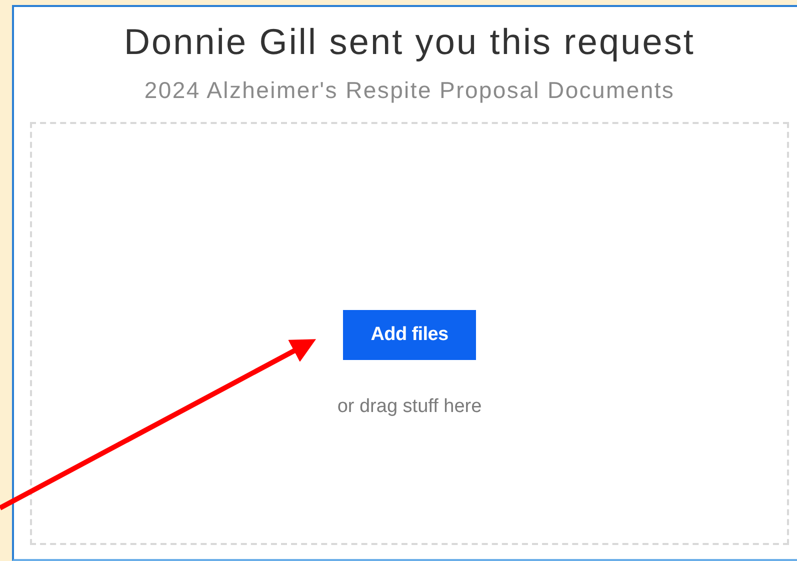  I want to click on request-title: Donnie Gill sent you this request, so click(410, 42).